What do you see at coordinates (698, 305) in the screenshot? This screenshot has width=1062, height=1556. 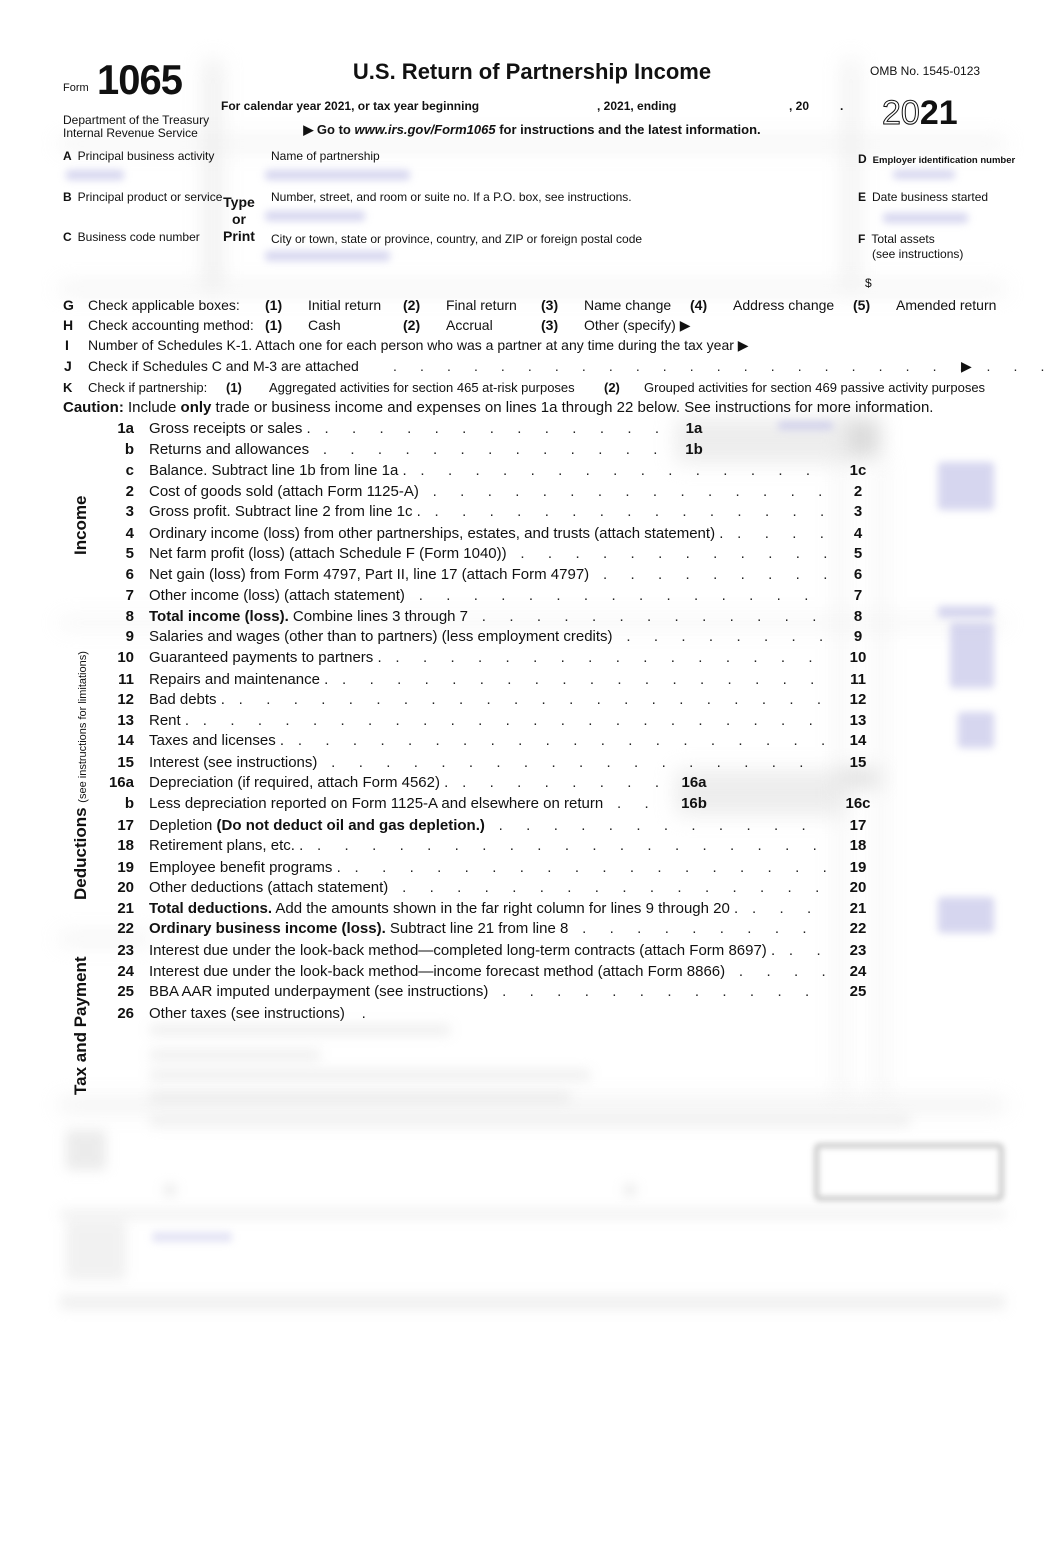 I see `checkbox-address-change: (4)` at bounding box center [698, 305].